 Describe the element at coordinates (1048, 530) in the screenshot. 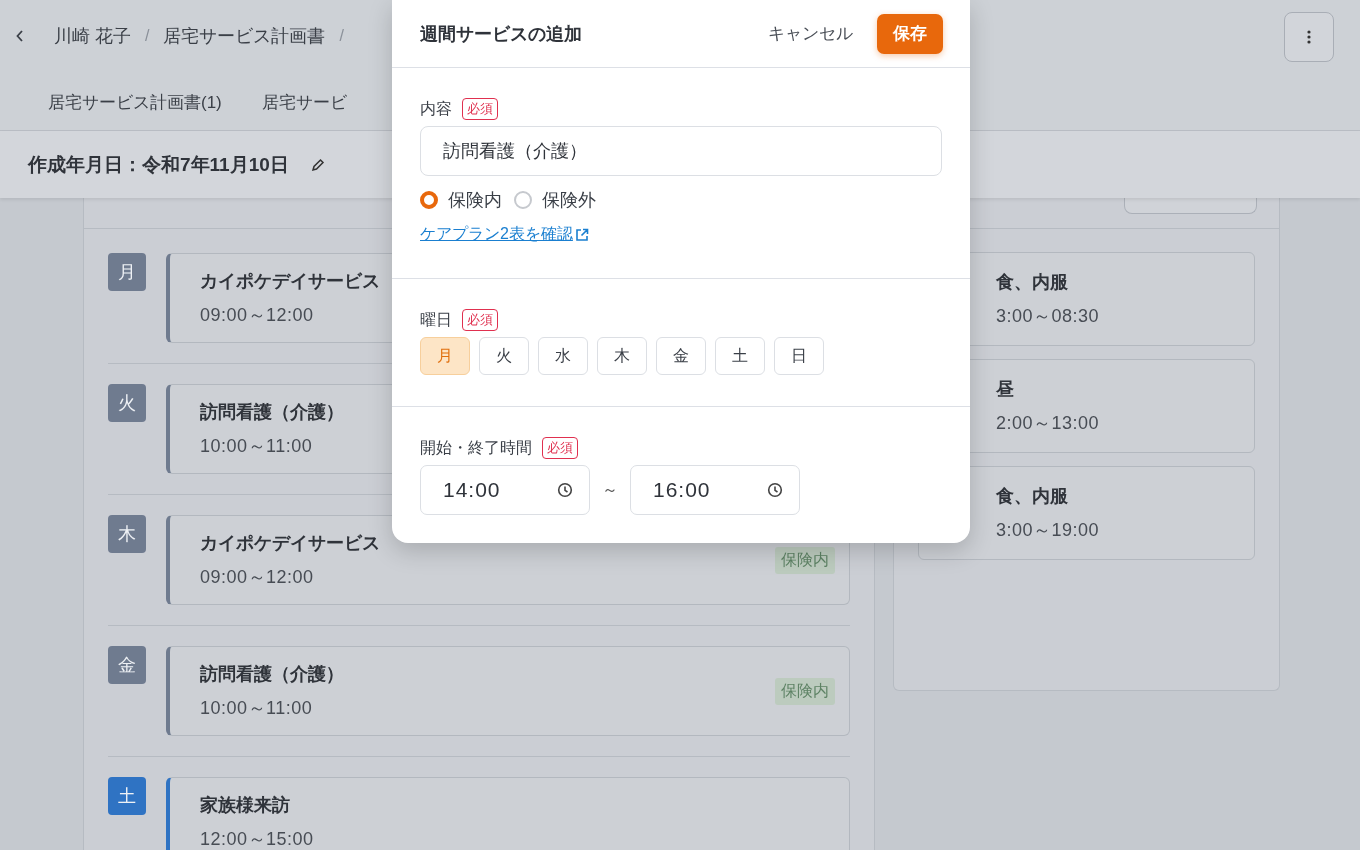

I see `activity-time: 3:00～19:00` at that location.